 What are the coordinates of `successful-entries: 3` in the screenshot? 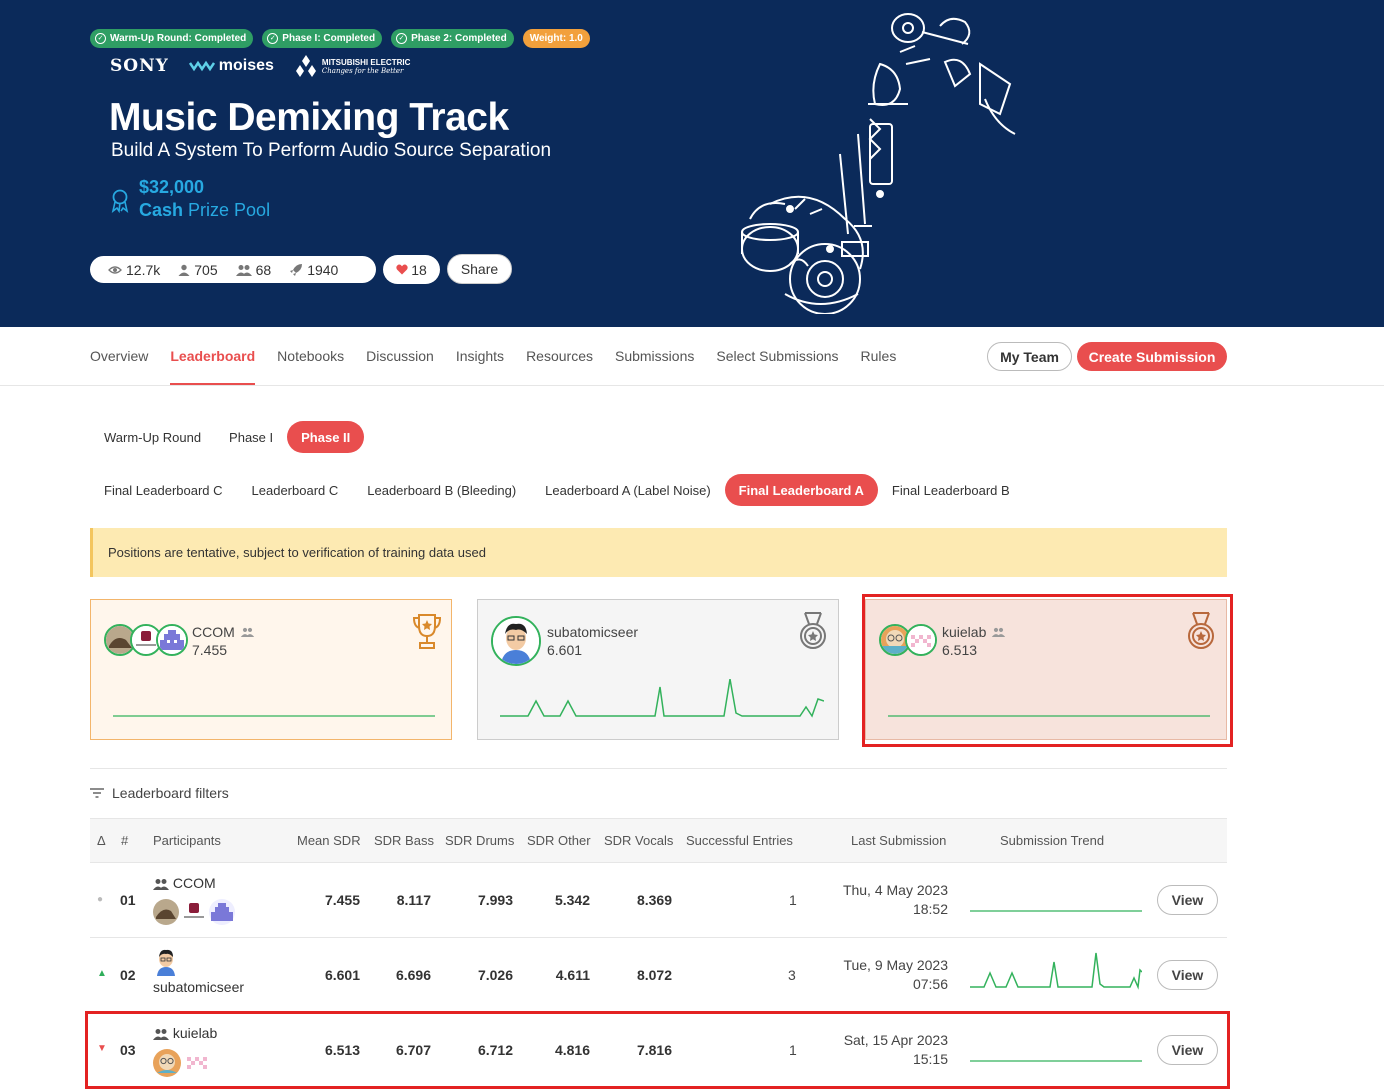 It's located at (792, 975).